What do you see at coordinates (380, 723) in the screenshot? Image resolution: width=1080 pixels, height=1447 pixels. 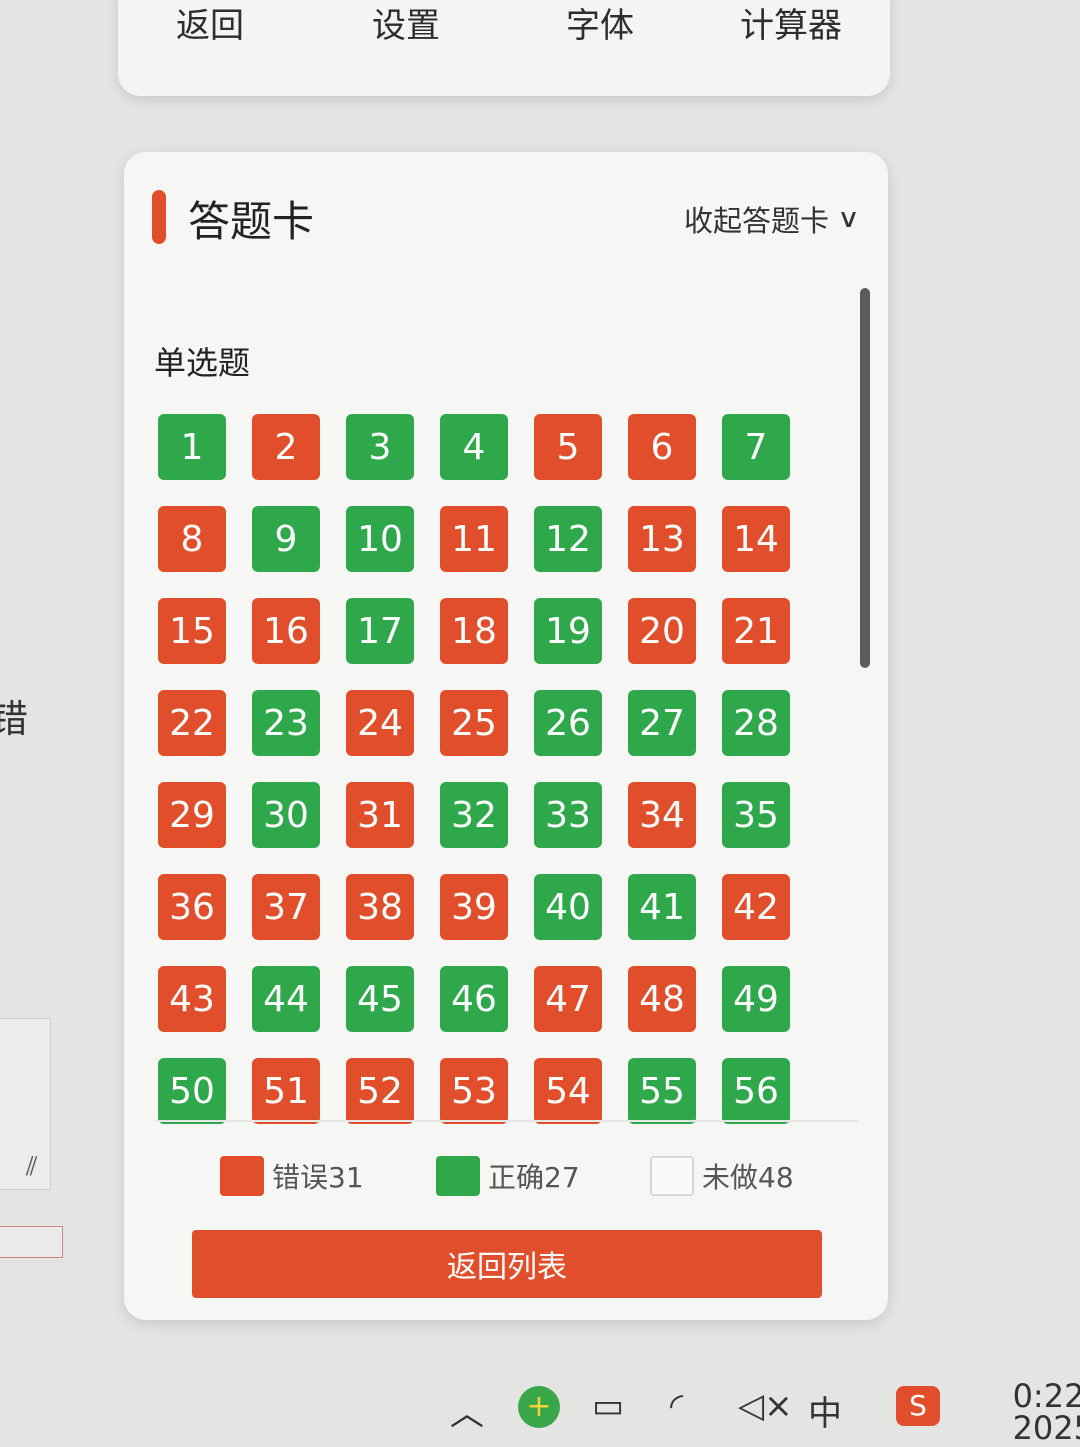 I see `question-24-button: 24` at bounding box center [380, 723].